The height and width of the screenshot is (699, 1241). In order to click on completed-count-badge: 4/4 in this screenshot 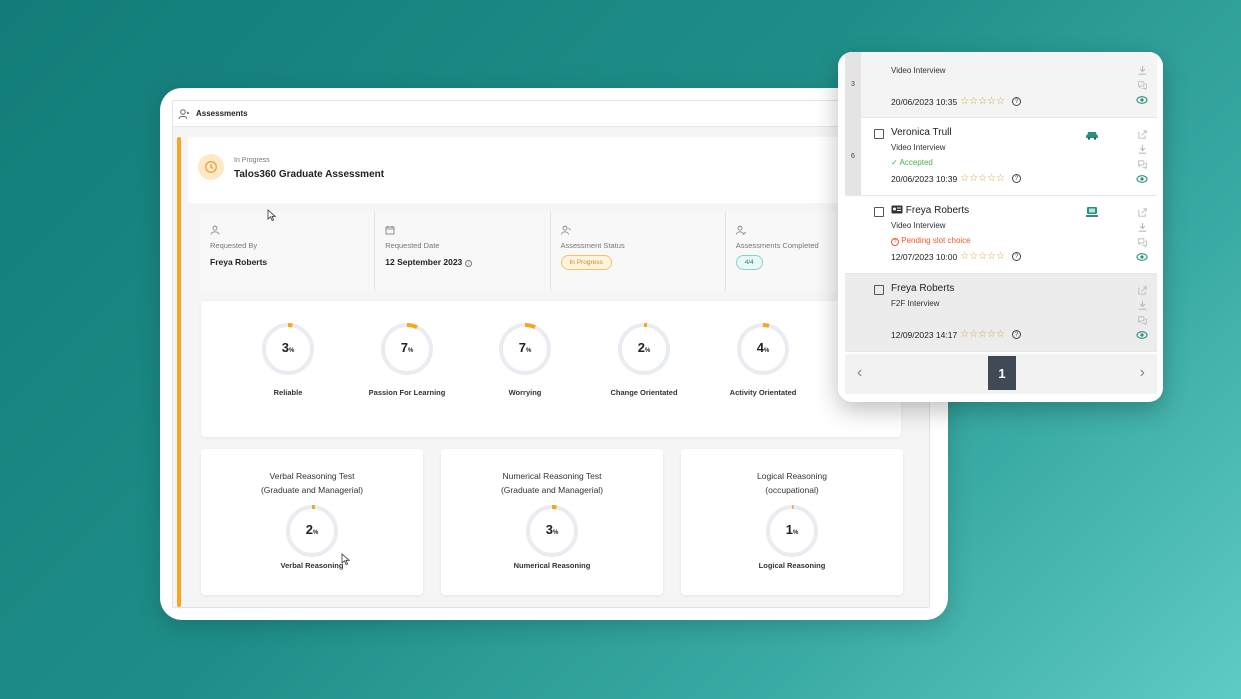, I will do `click(749, 262)`.